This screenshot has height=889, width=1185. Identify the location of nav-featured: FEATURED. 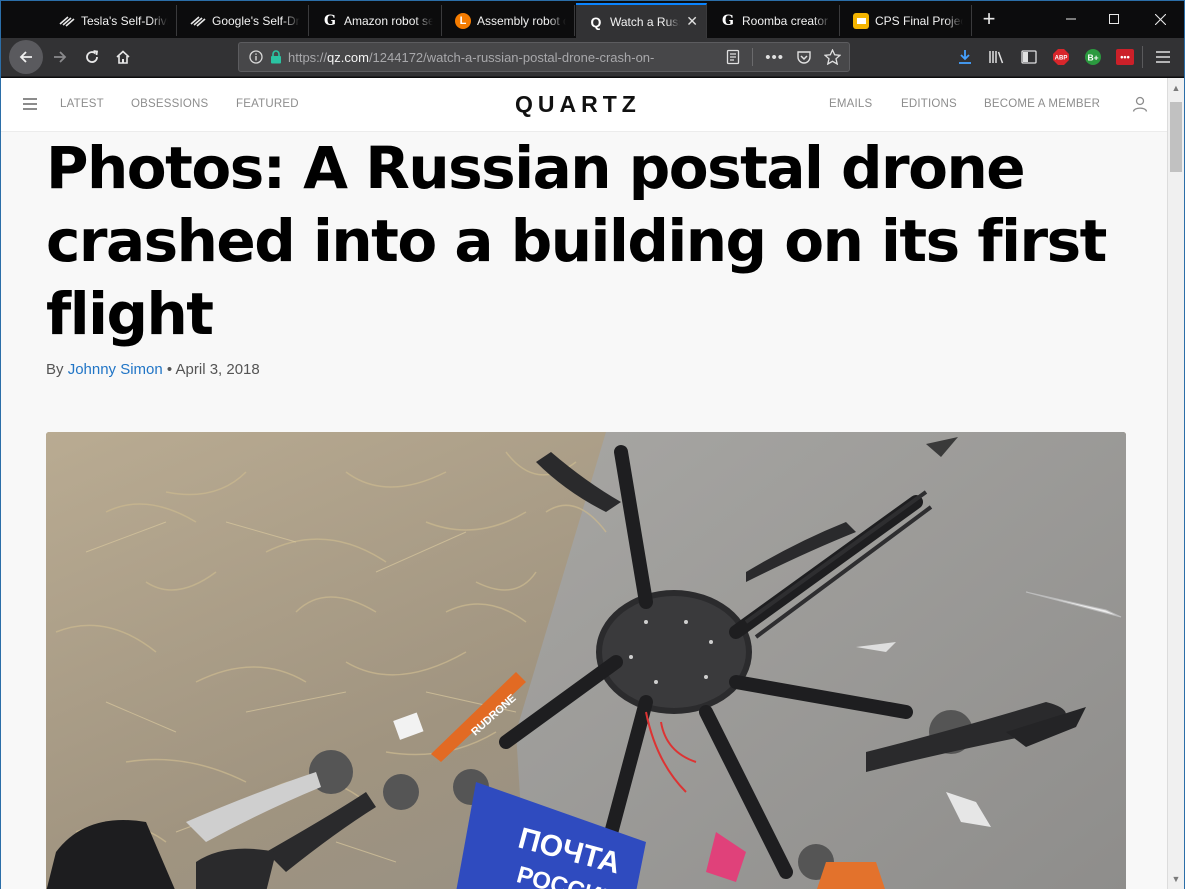
(267, 104).